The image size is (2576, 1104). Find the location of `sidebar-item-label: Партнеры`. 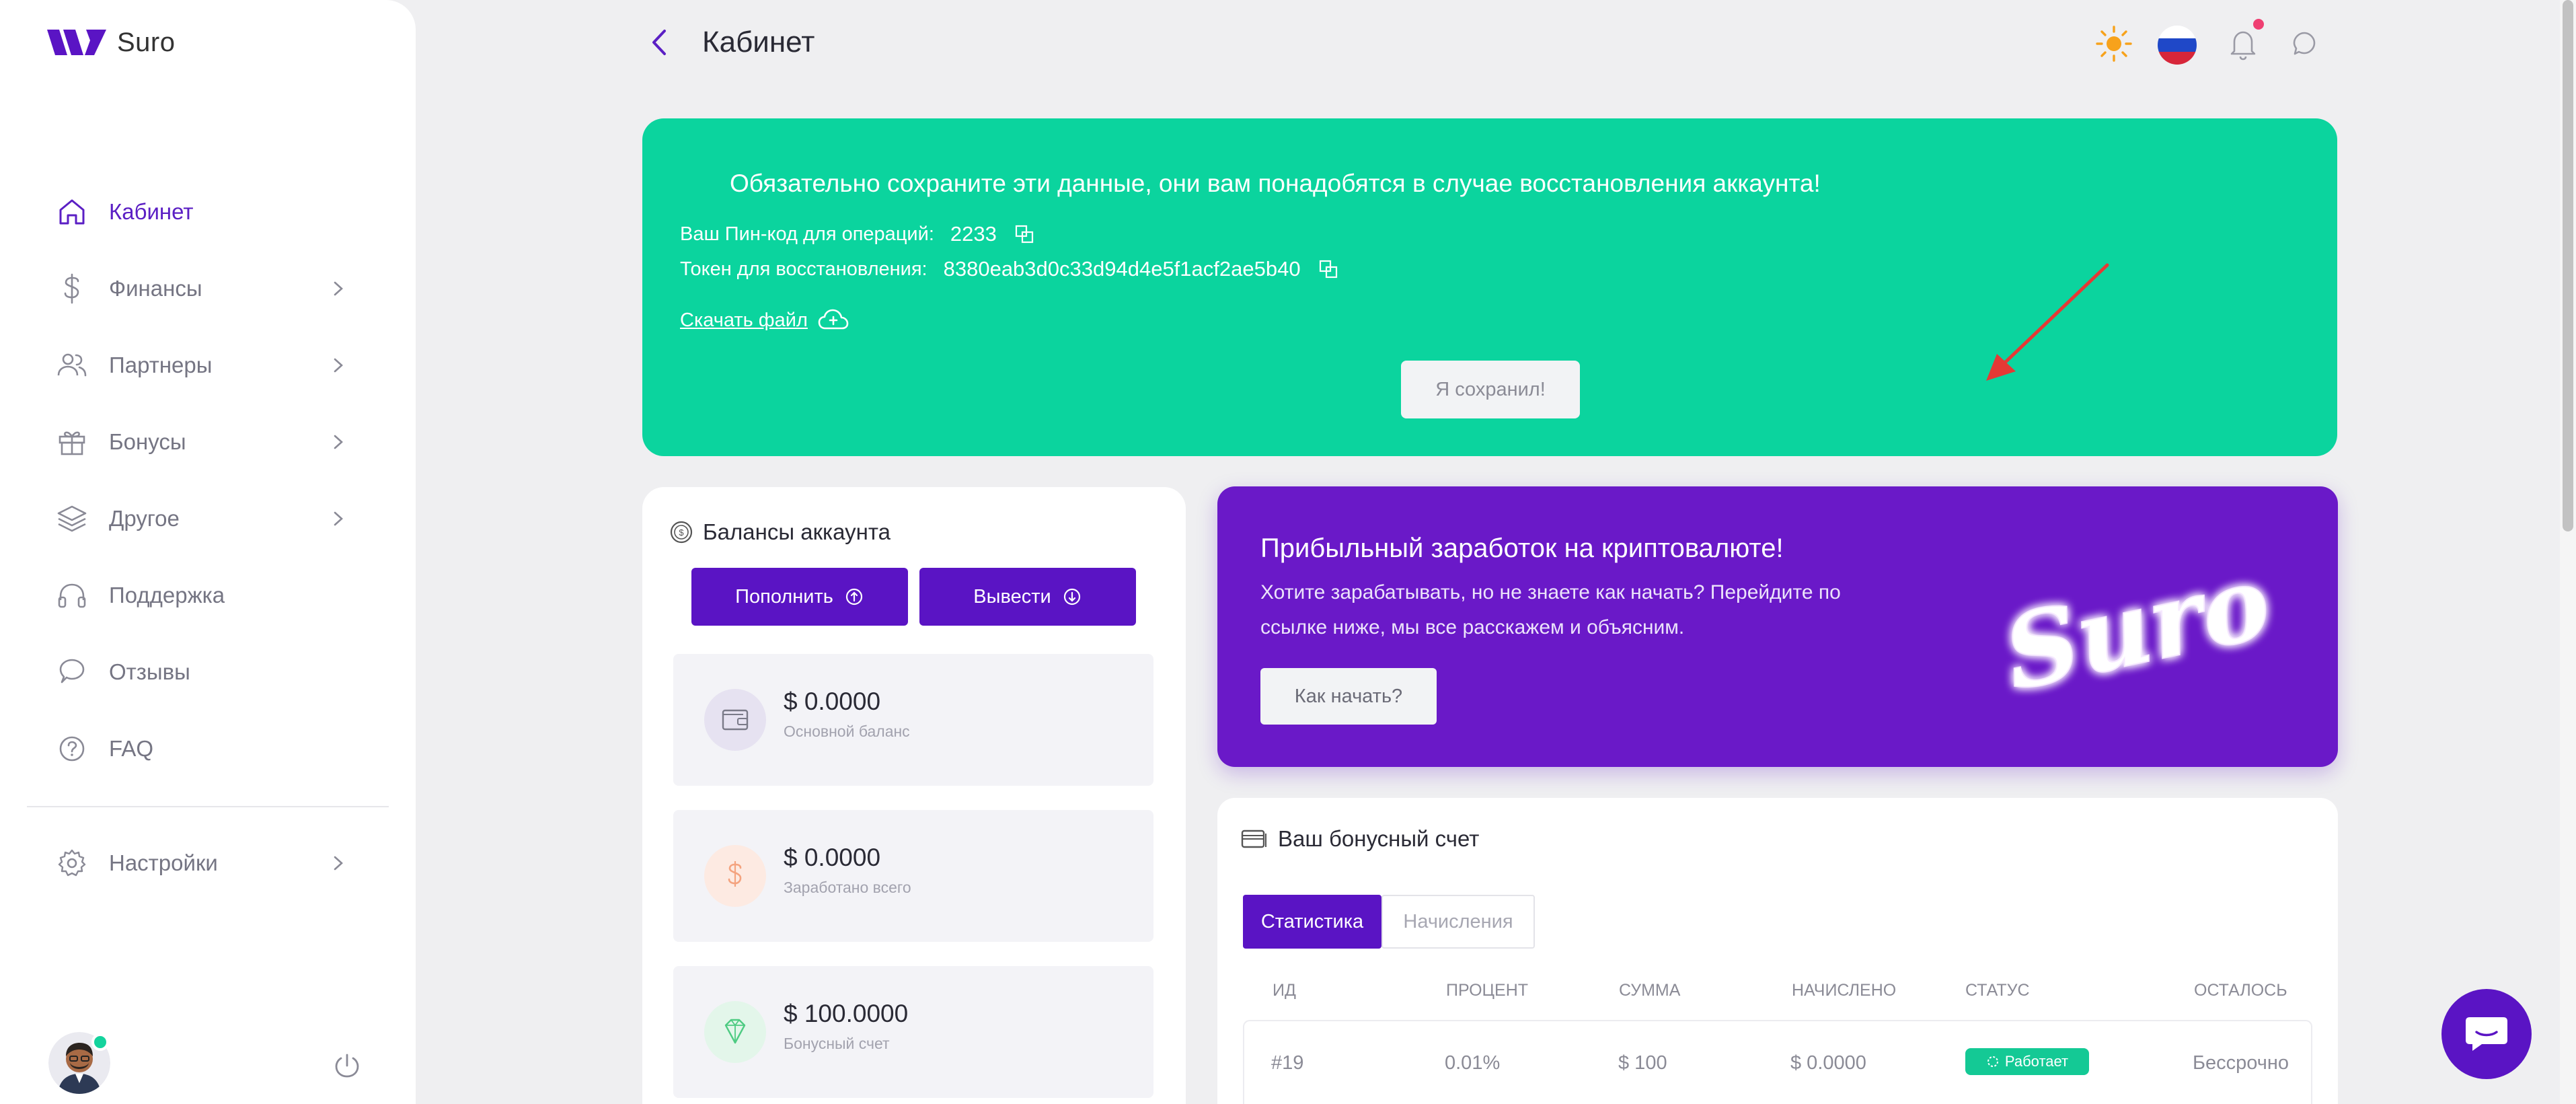

sidebar-item-label: Партнеры is located at coordinates (161, 365).